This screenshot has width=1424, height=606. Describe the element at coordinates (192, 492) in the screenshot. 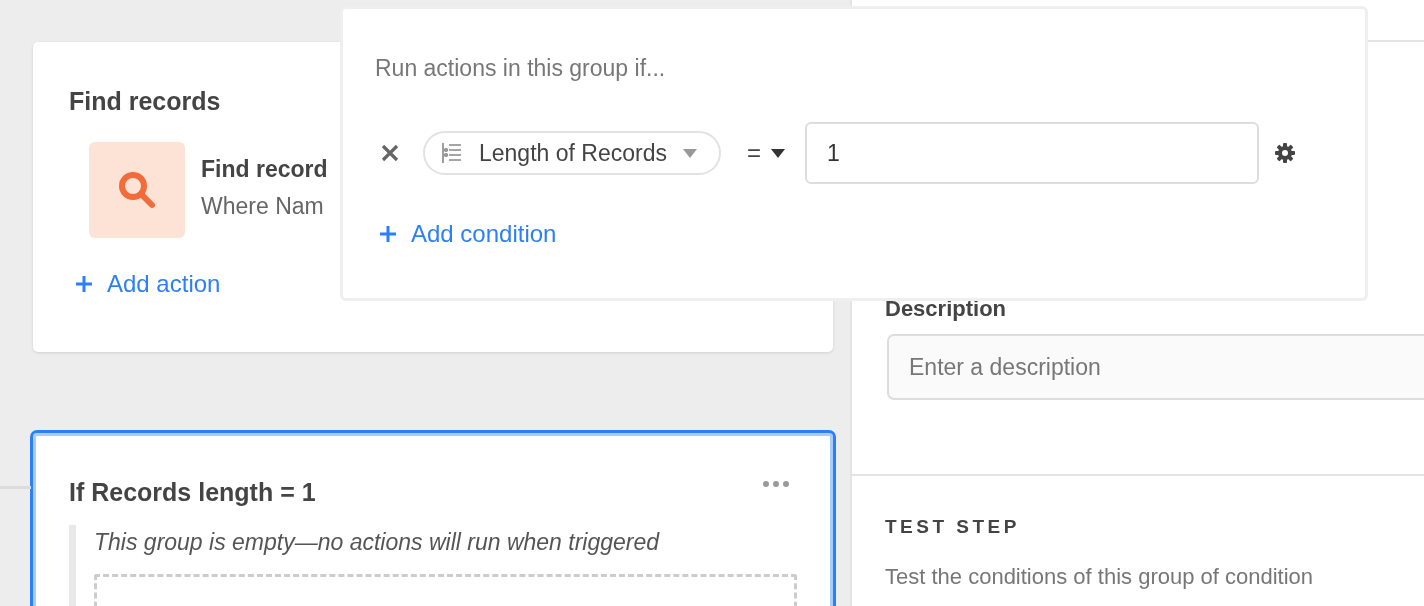

I see `card-title: If Records length = 1` at that location.